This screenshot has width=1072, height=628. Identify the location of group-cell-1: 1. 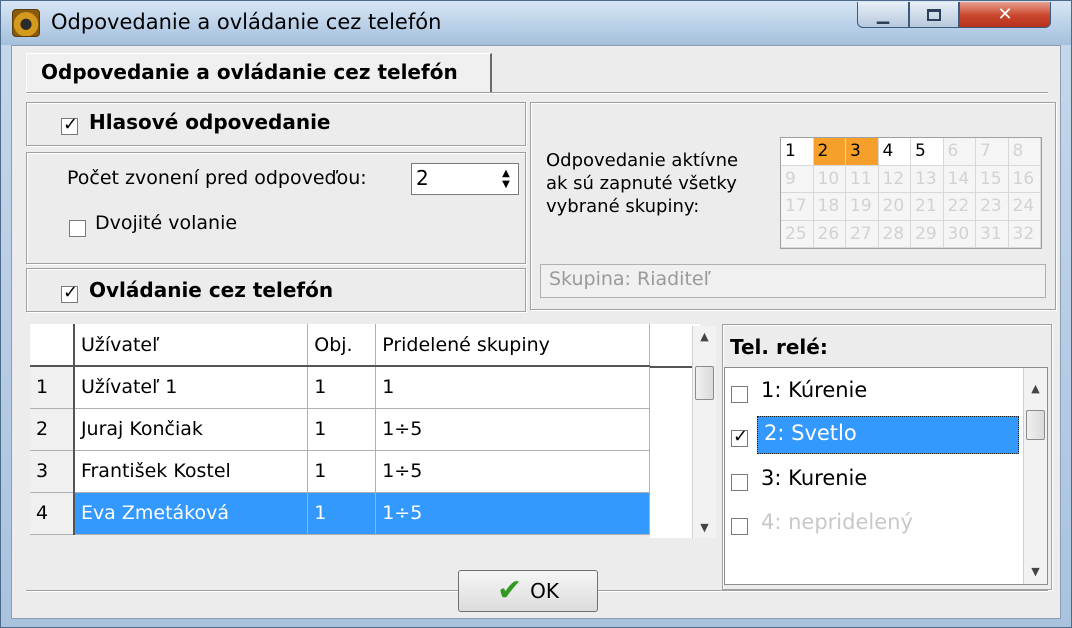
(797, 152).